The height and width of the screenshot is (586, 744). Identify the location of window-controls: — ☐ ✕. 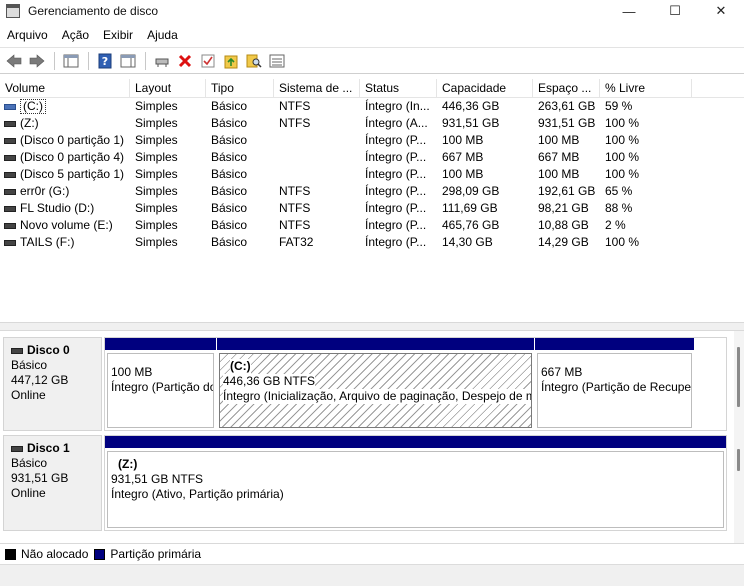
(675, 11).